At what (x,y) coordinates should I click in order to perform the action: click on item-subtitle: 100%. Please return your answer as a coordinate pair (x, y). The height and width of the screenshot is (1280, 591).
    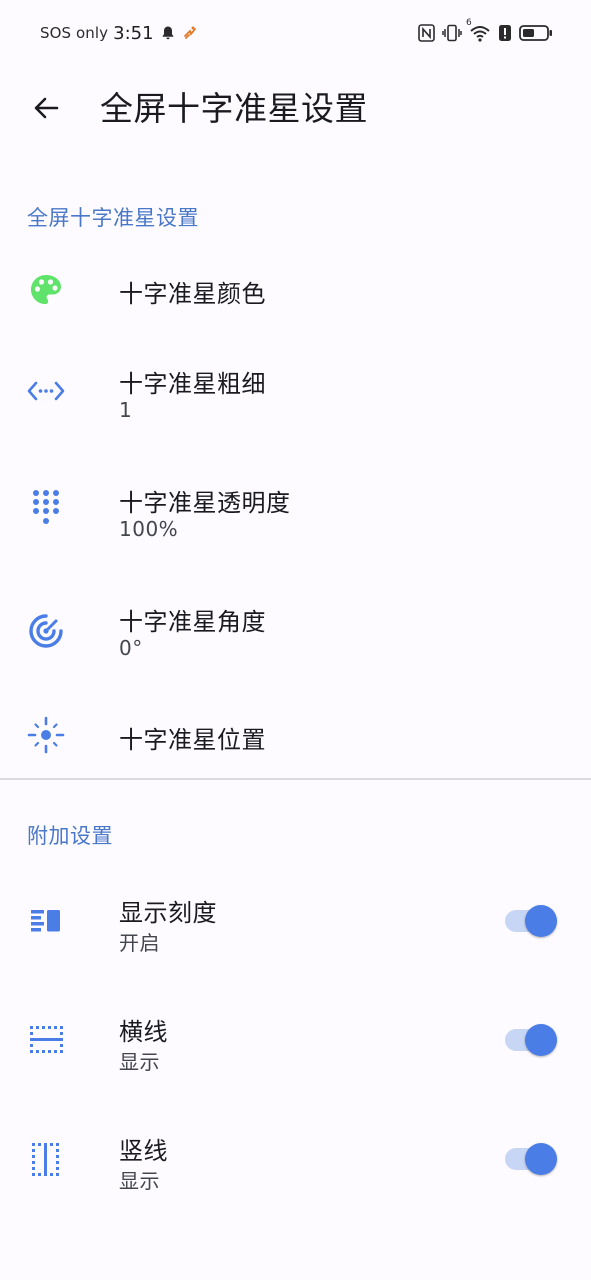
    Looking at the image, I should click on (149, 529).